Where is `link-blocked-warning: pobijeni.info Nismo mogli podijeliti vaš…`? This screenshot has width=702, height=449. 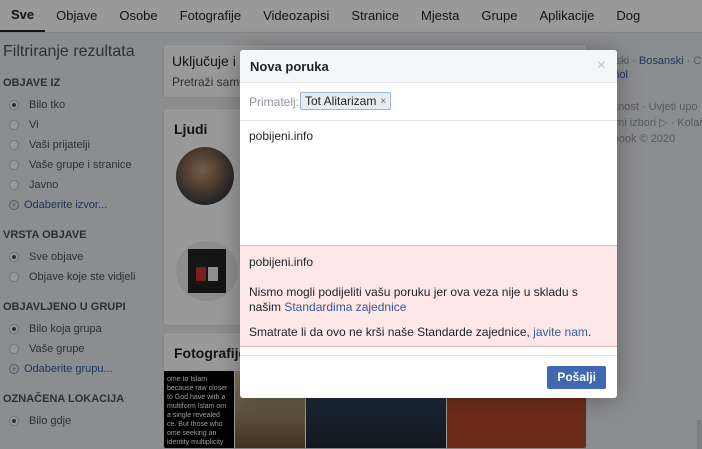 link-blocked-warning: pobijeni.info Nismo mogli podijeliti vaš… is located at coordinates (428, 296).